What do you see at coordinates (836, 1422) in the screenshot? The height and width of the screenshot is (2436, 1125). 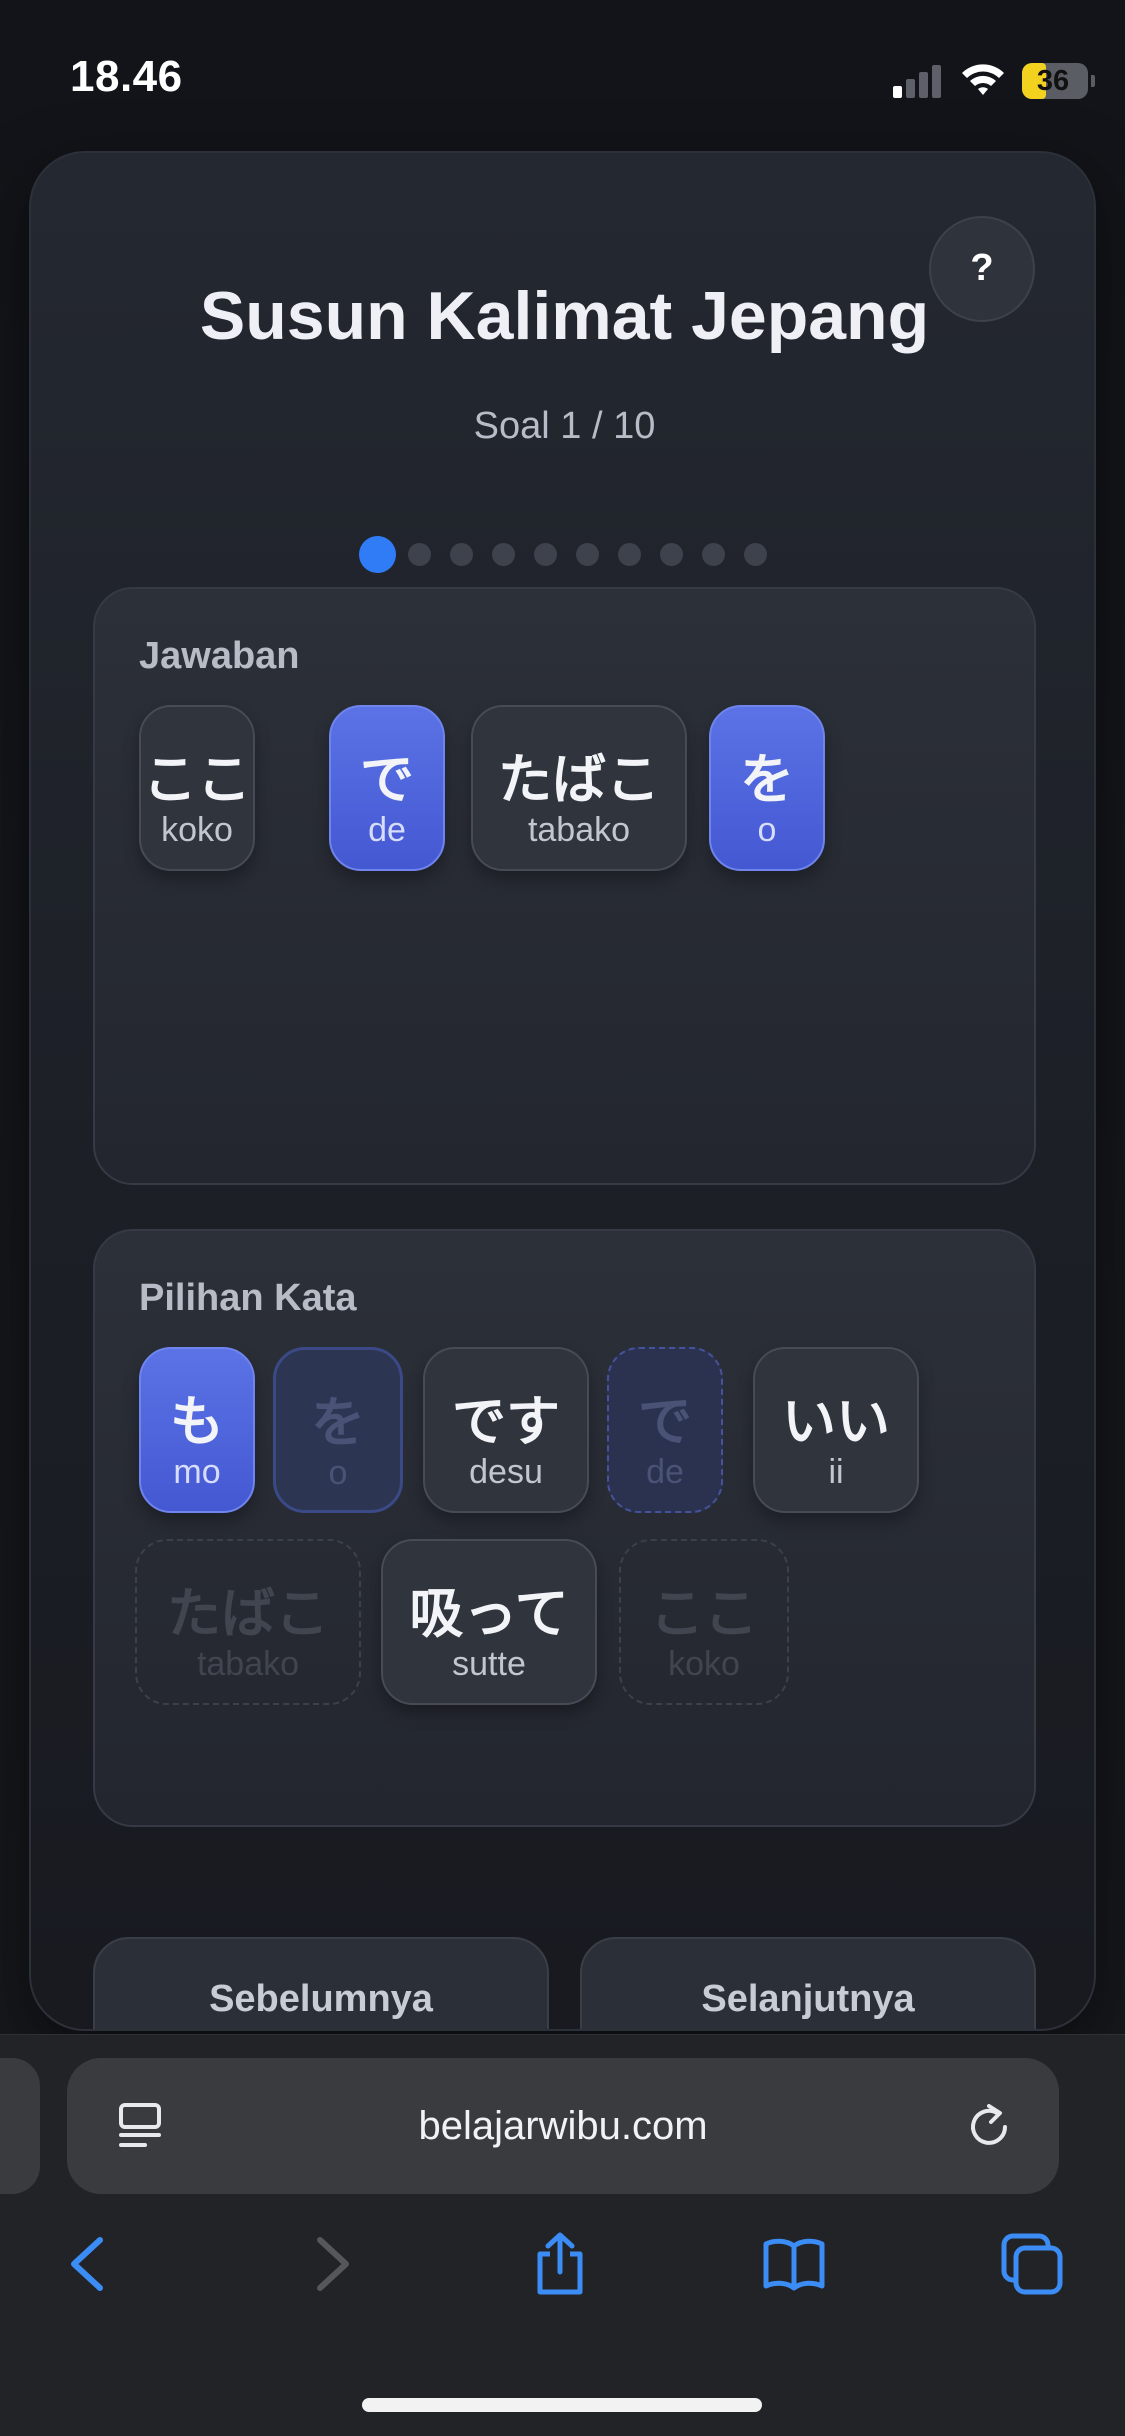 I see `tile-kana: いい` at bounding box center [836, 1422].